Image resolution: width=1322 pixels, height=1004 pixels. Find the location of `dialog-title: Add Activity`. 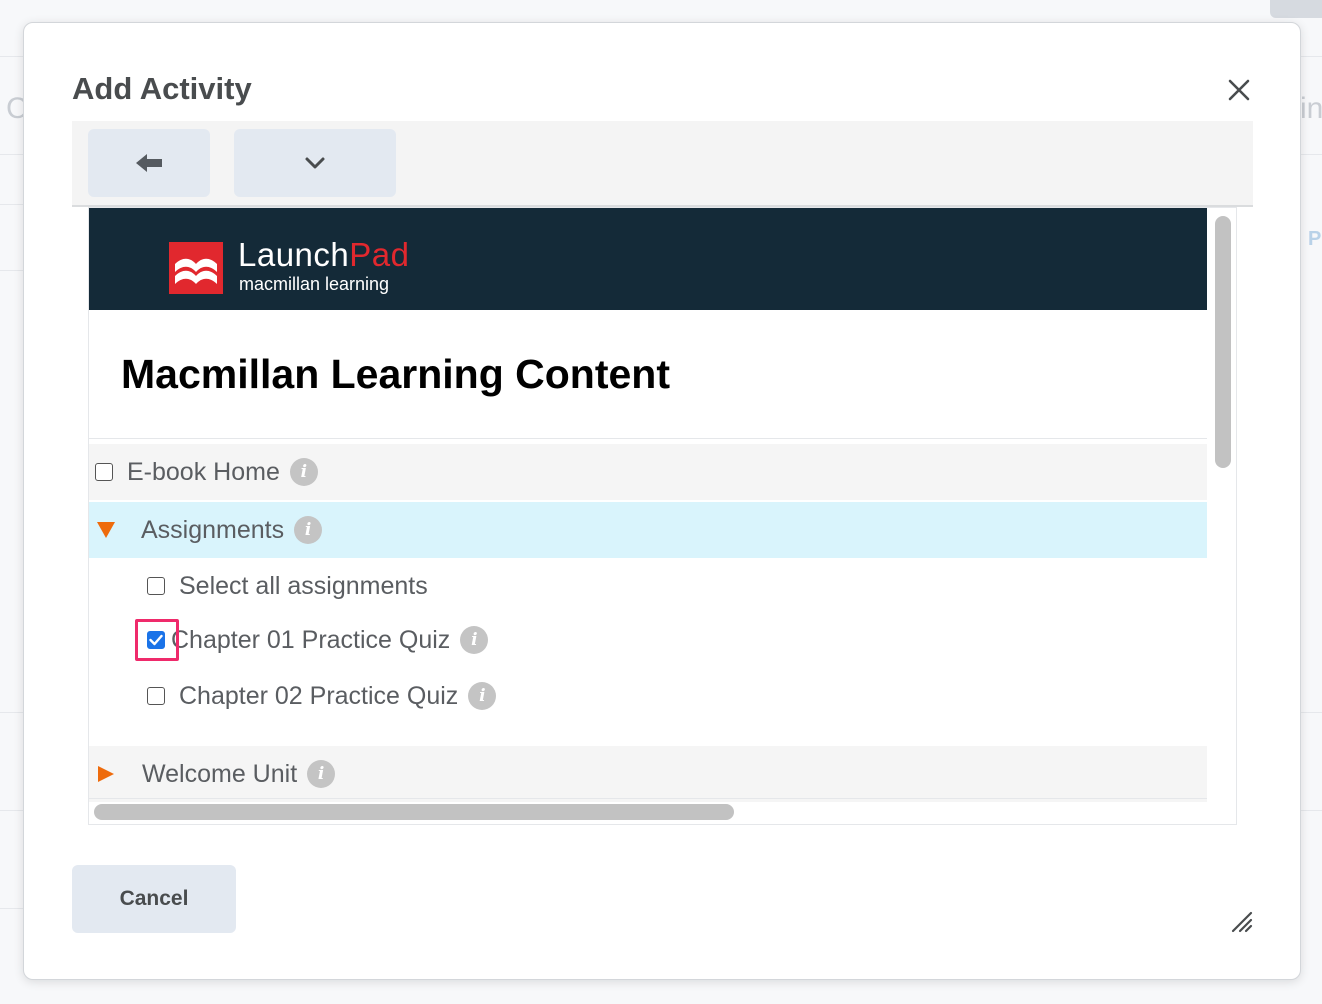

dialog-title: Add Activity is located at coordinates (162, 88).